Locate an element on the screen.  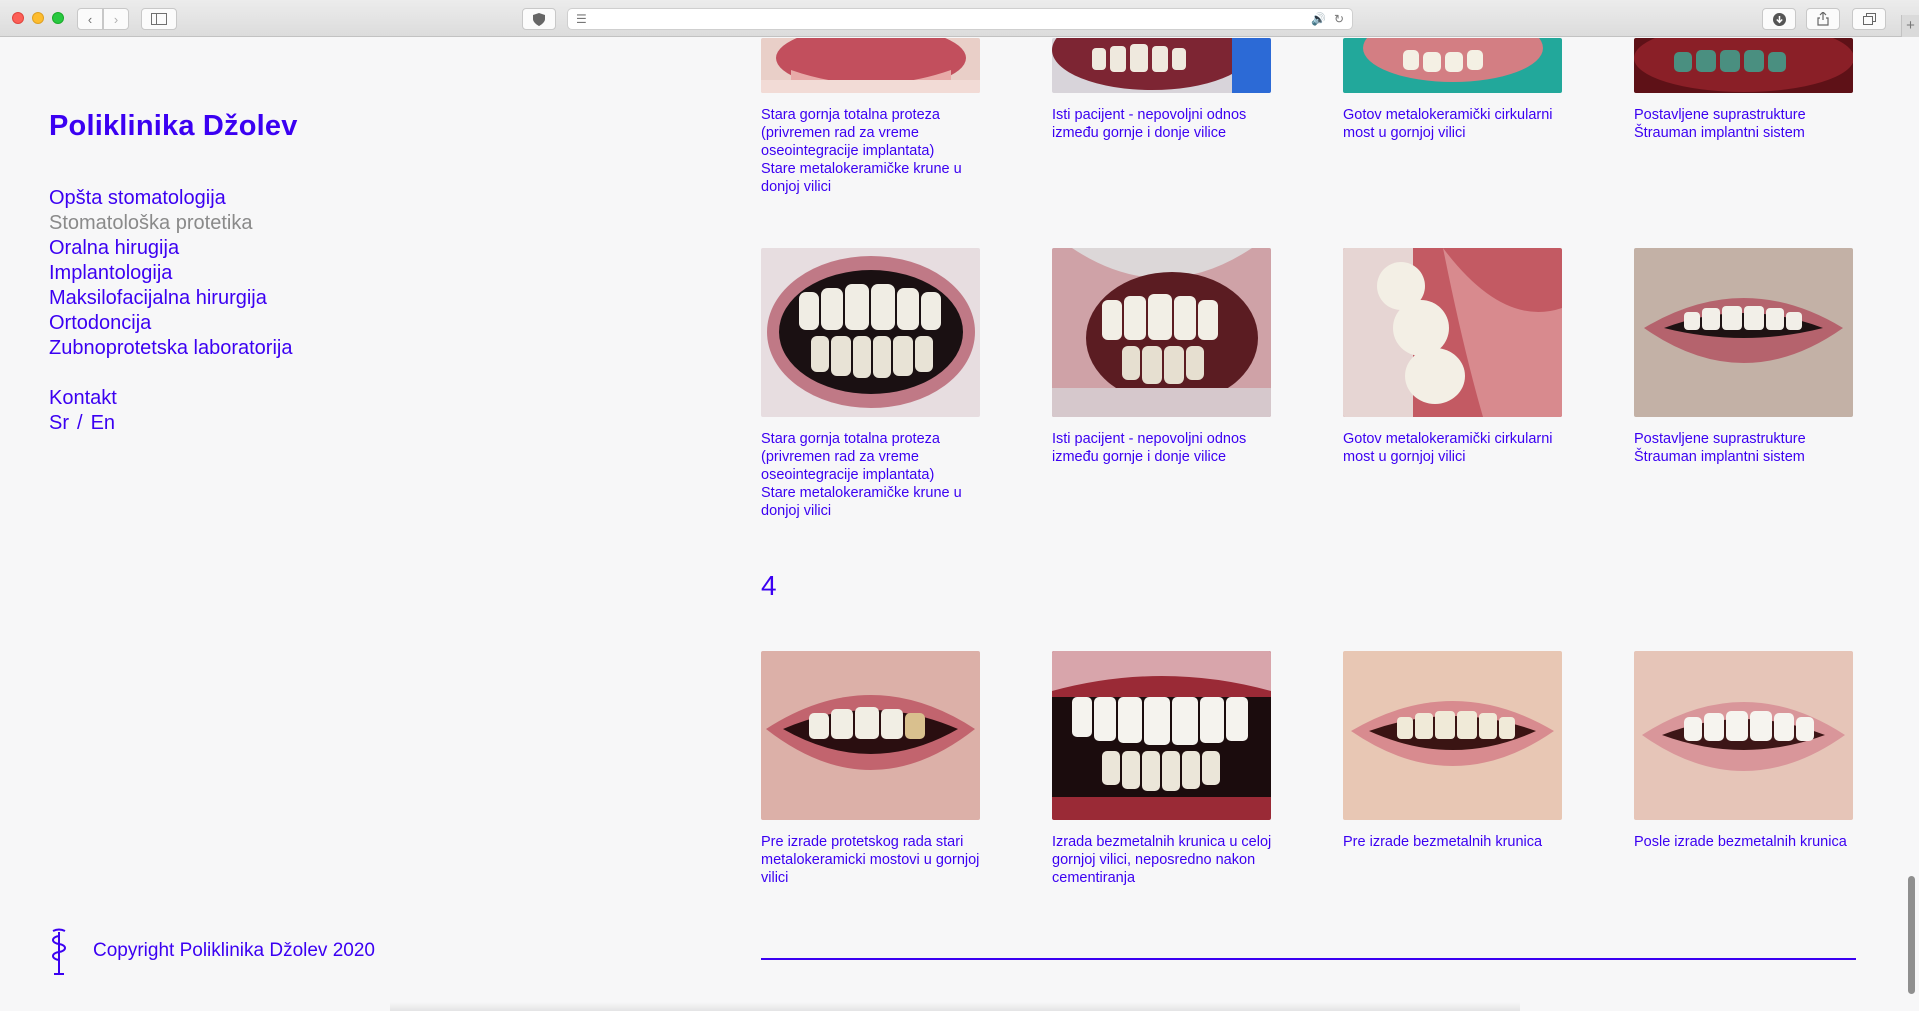
photo-caption: Posle izrade bezmetalnih krunica is located at coordinates (1740, 842).